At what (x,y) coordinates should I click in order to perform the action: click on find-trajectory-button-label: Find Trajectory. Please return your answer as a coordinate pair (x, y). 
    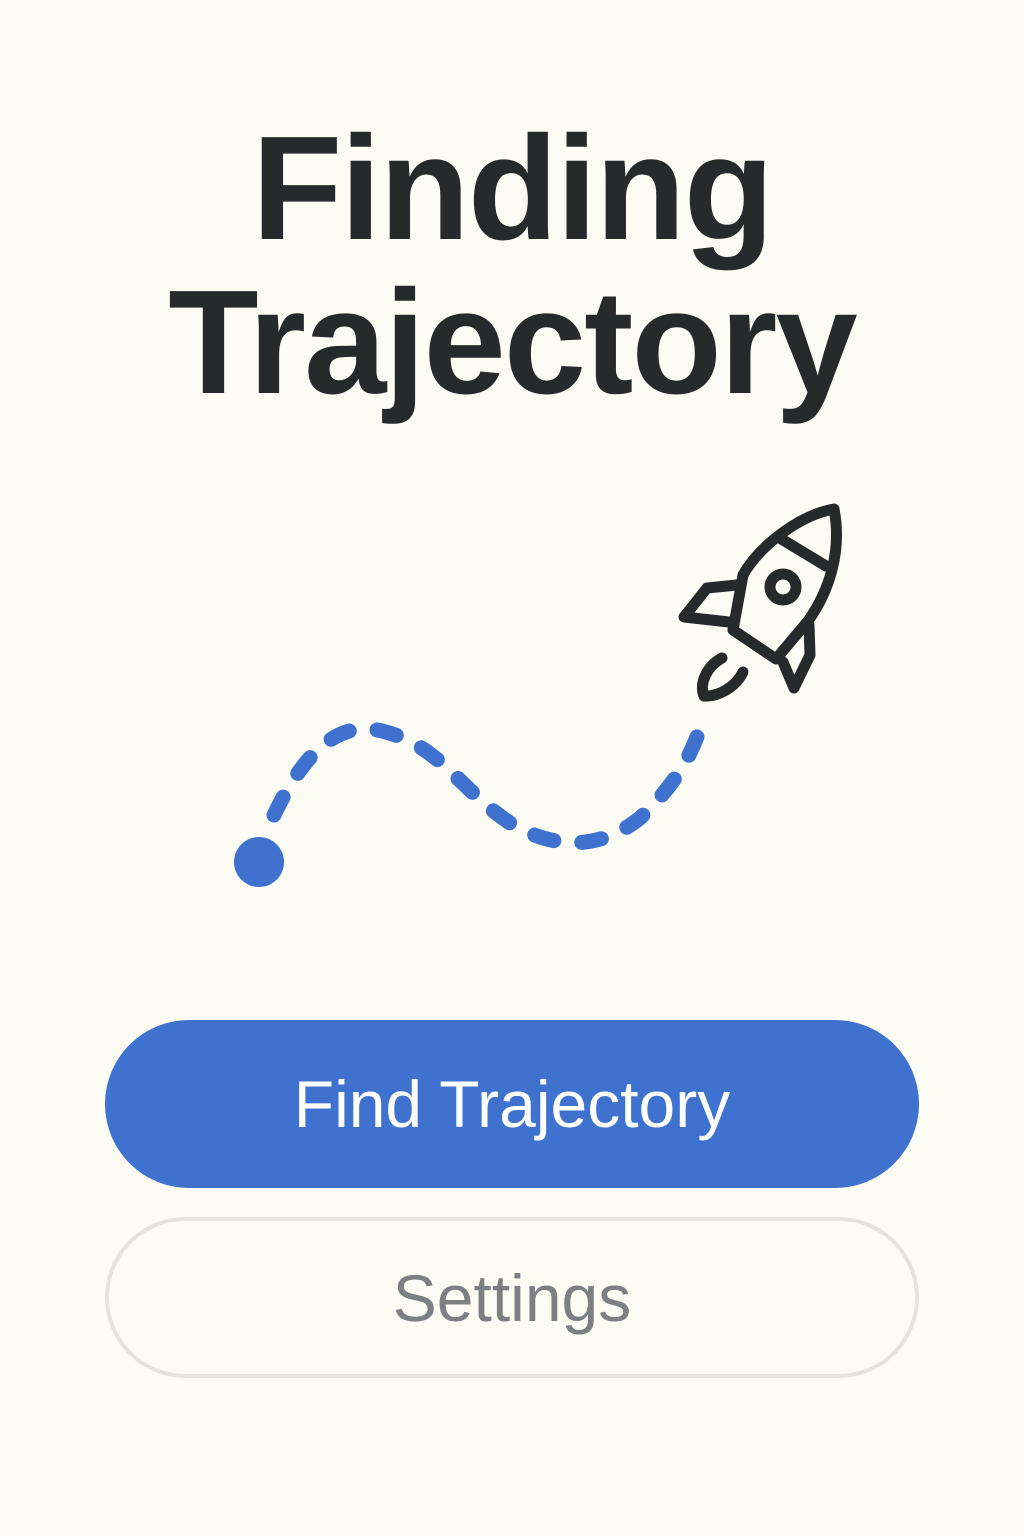
    Looking at the image, I should click on (512, 1104).